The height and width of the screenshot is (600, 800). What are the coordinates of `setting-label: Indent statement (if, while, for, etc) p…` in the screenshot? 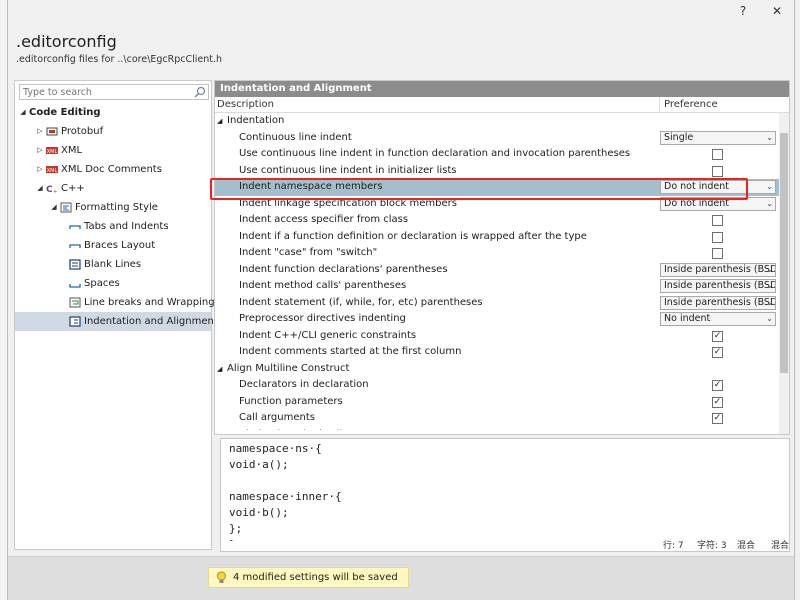 It's located at (361, 303).